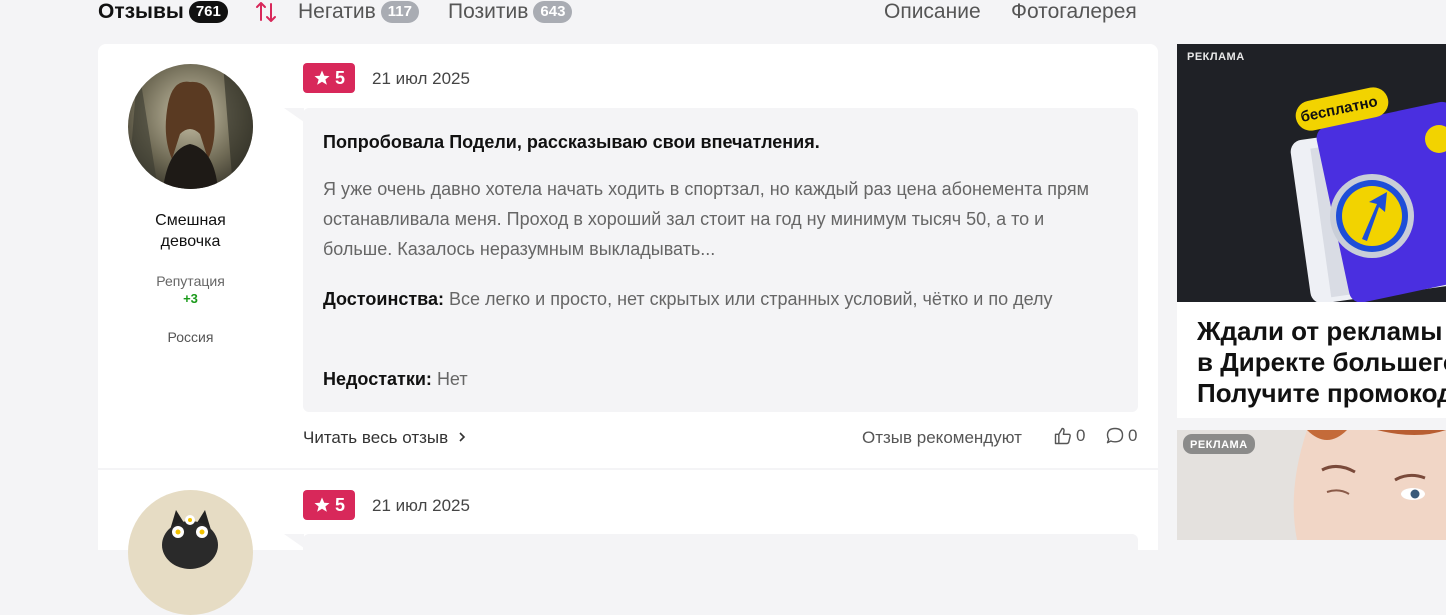 This screenshot has width=1446, height=615. Describe the element at coordinates (337, 11) in the screenshot. I see `tab-negative-label: Негатив` at that location.